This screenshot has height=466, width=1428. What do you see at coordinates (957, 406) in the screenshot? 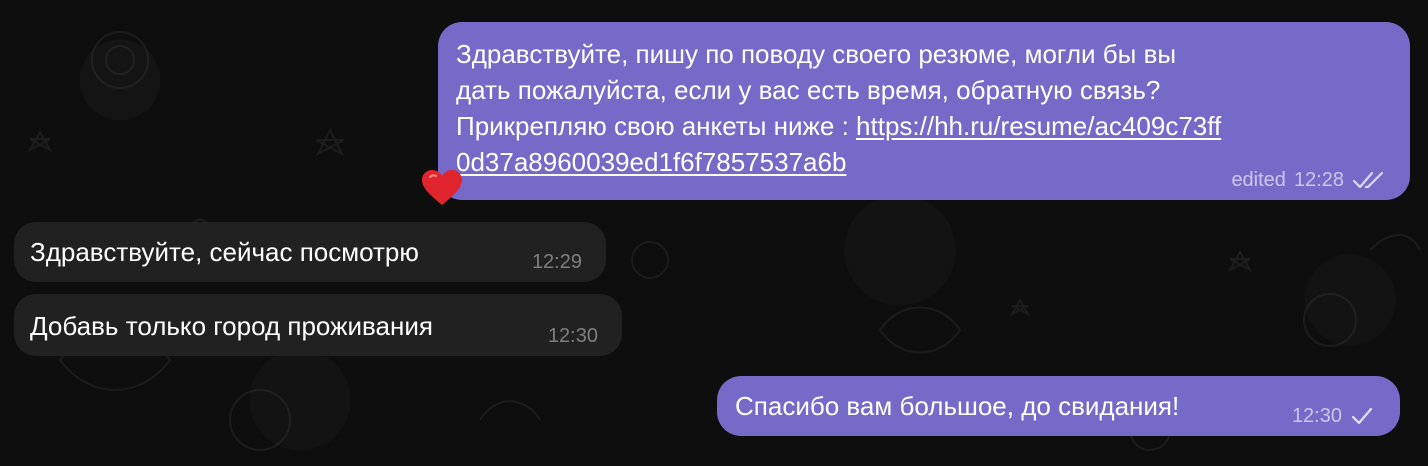
I see `message-text: Спасибо вам большое, до свидания!` at bounding box center [957, 406].